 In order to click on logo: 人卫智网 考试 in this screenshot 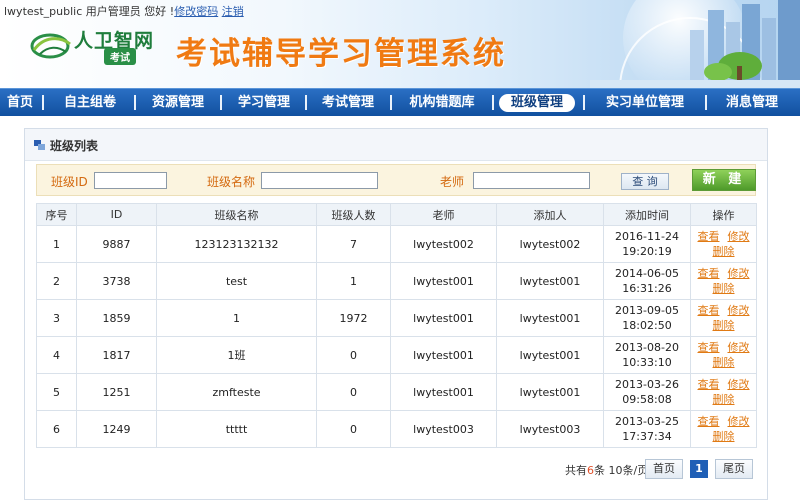, I will do `click(100, 47)`.